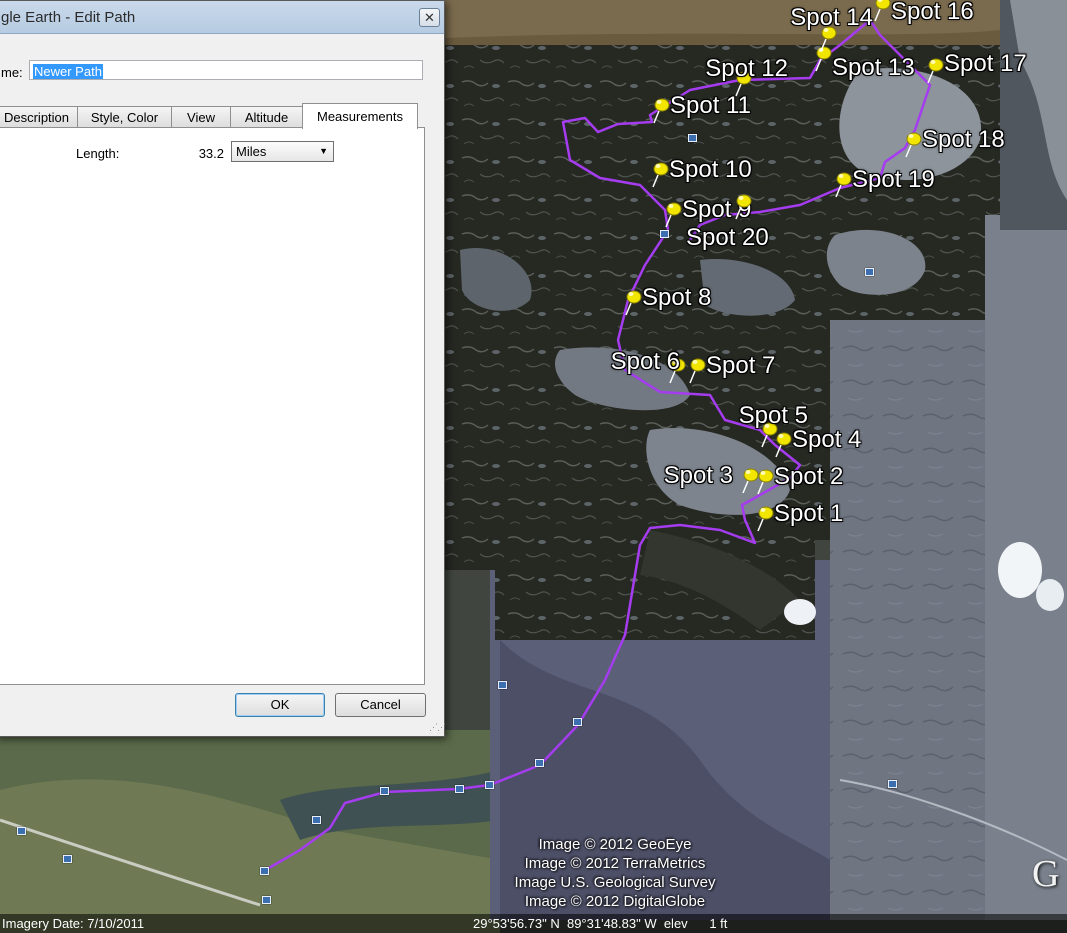 The width and height of the screenshot is (1067, 933). Describe the element at coordinates (615, 844) in the screenshot. I see `attribution-line: Image © 2012 GeoEye` at that location.